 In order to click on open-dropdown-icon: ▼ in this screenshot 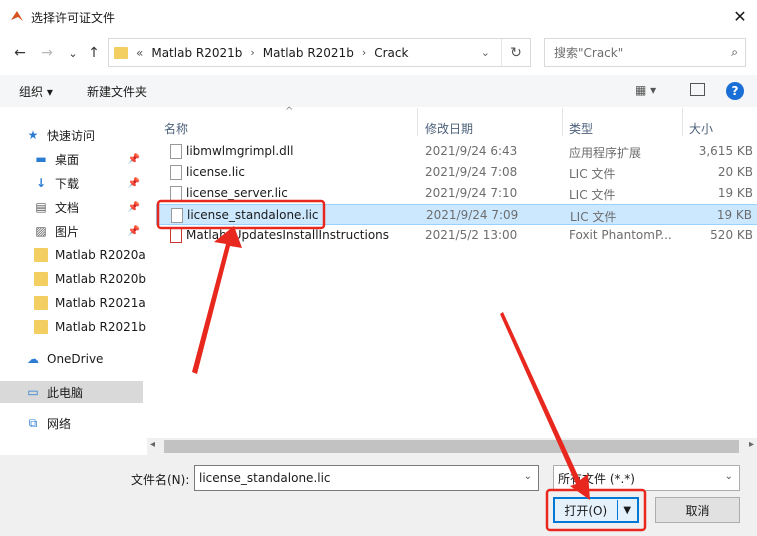, I will do `click(627, 510)`.